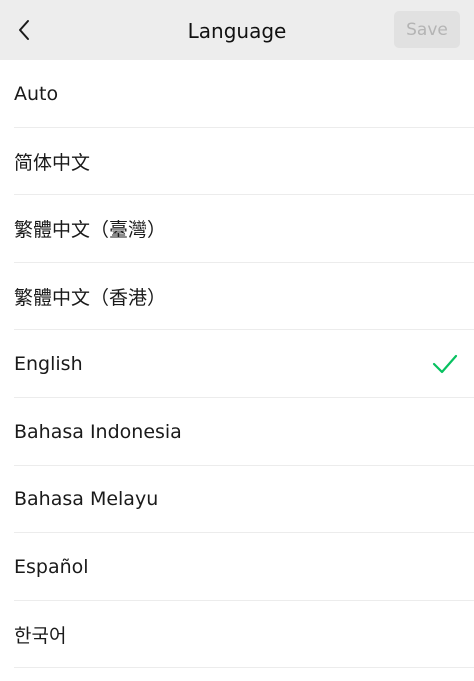  Describe the element at coordinates (90, 230) in the screenshot. I see `language-label: 繁體中文（臺灣）` at that location.